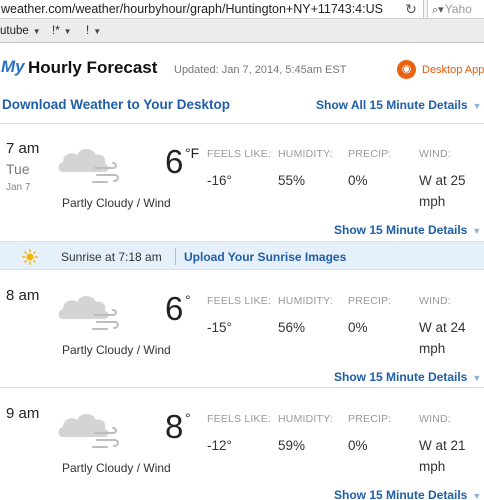 The width and height of the screenshot is (484, 500). I want to click on search-icon: ⌕▾, so click(438, 10).